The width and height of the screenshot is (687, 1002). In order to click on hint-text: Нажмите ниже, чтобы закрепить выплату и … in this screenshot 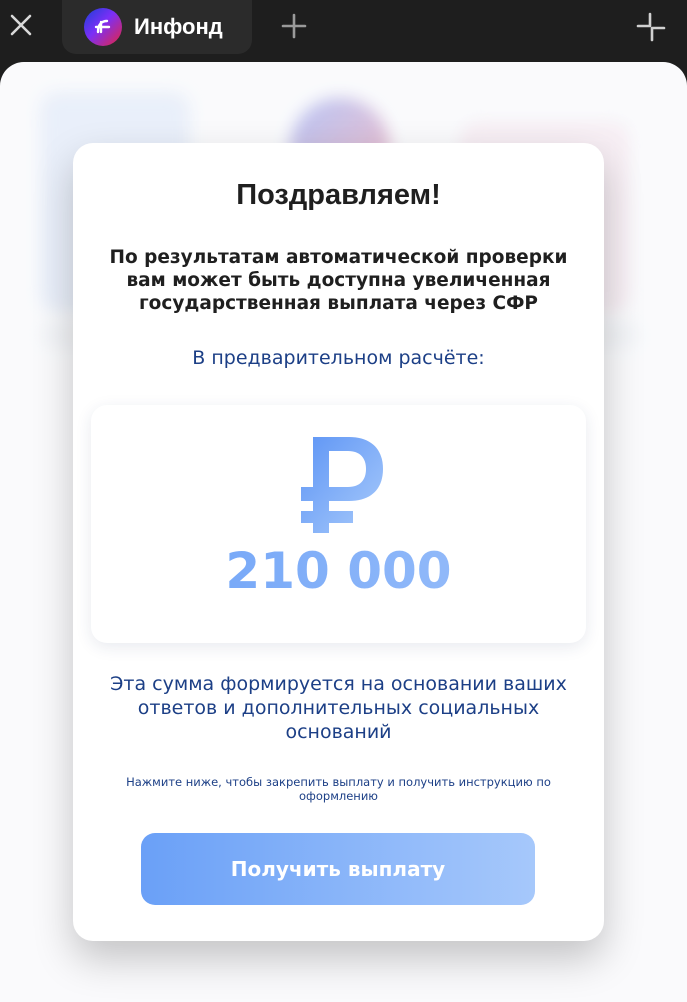, I will do `click(338, 789)`.